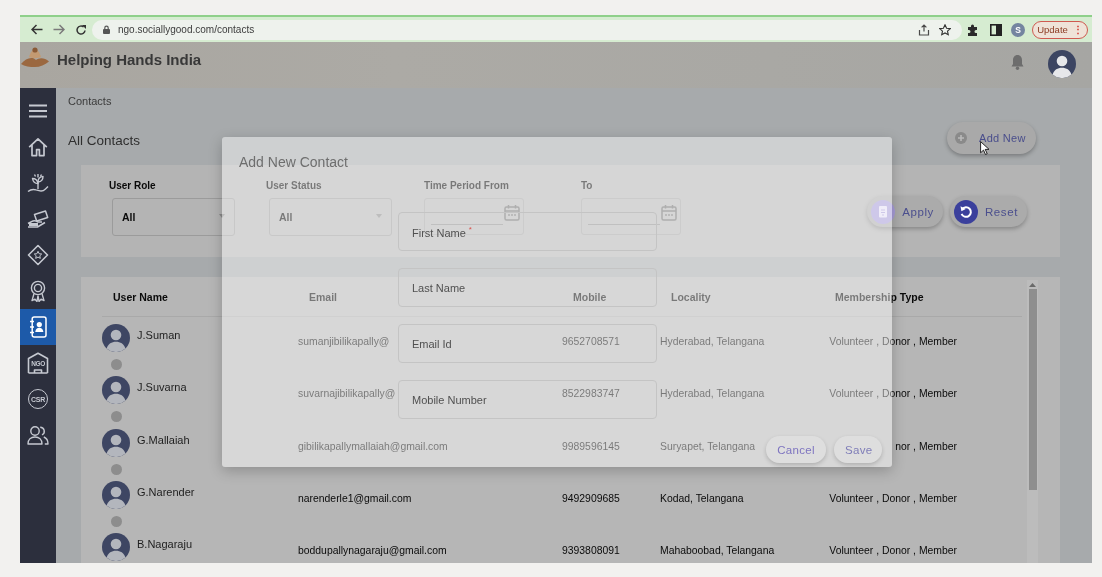 The width and height of the screenshot is (1102, 577). What do you see at coordinates (38, 435) in the screenshot?
I see `people-icon` at bounding box center [38, 435].